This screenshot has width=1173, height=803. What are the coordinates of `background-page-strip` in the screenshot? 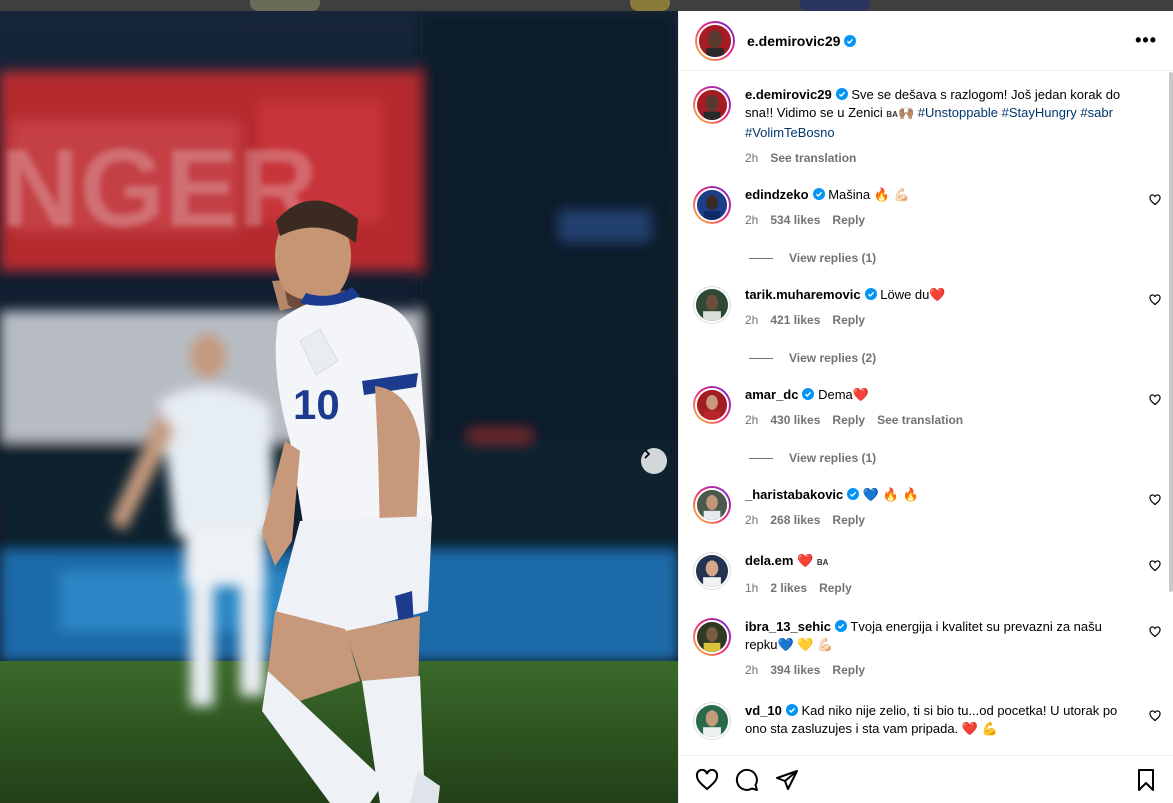 It's located at (586, 5).